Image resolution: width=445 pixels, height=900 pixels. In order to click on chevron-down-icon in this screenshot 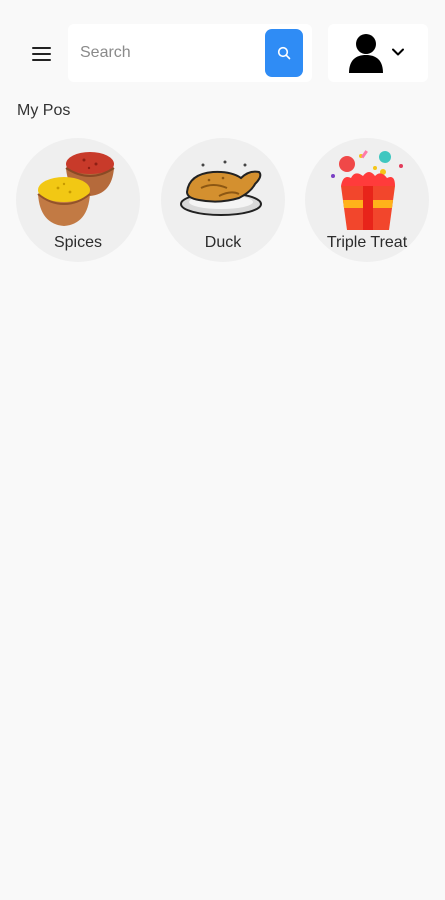, I will do `click(398, 52)`.